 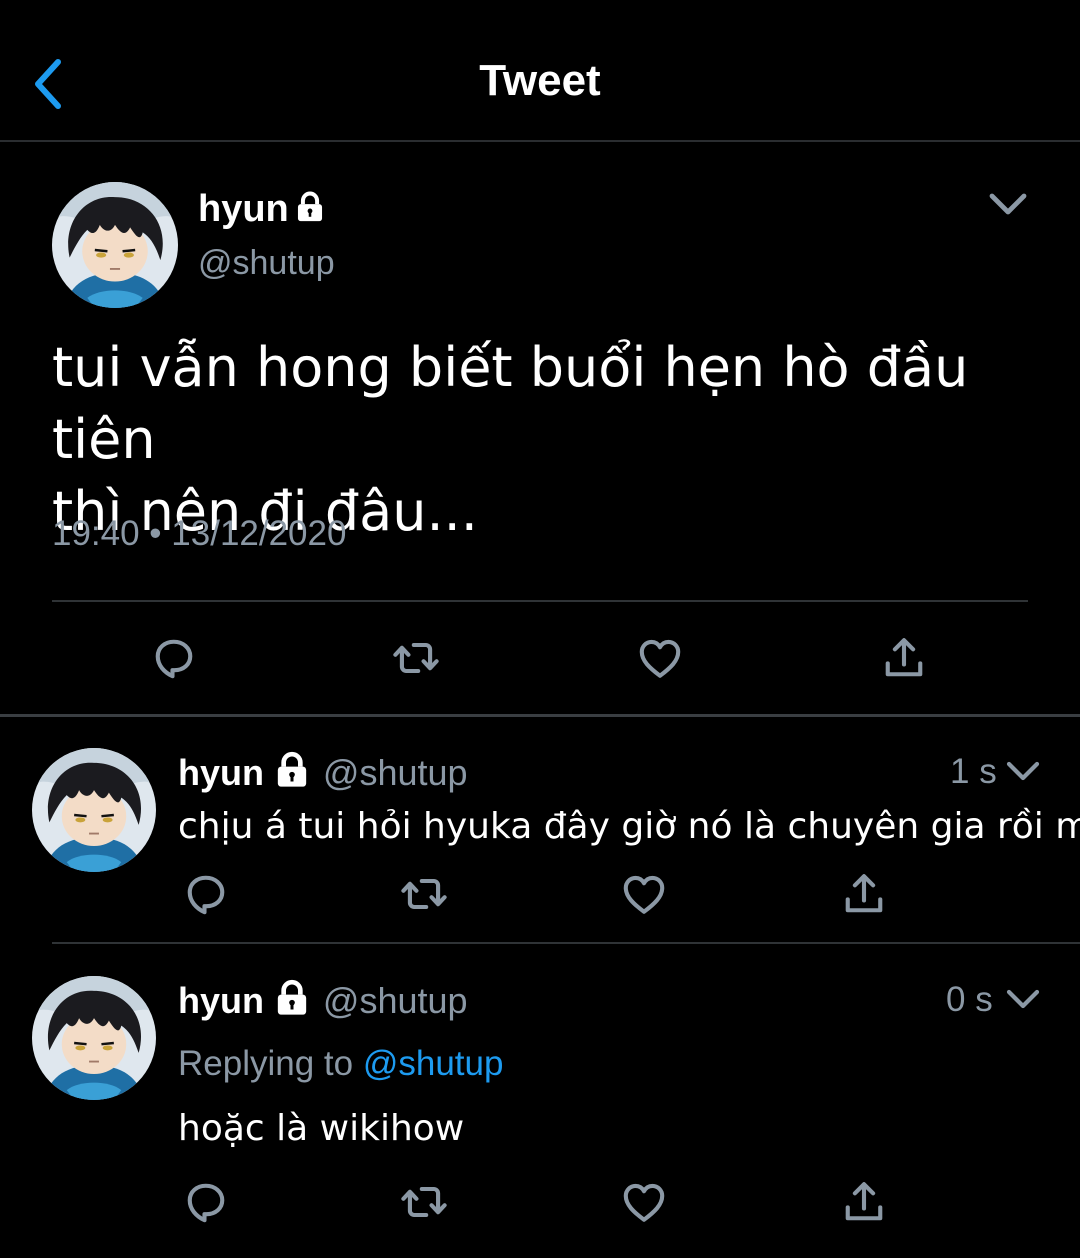 I want to click on tweet-text-line: tui vẫn hong biết buổi hẹn hò đầu tiên, so click(x=510, y=403).